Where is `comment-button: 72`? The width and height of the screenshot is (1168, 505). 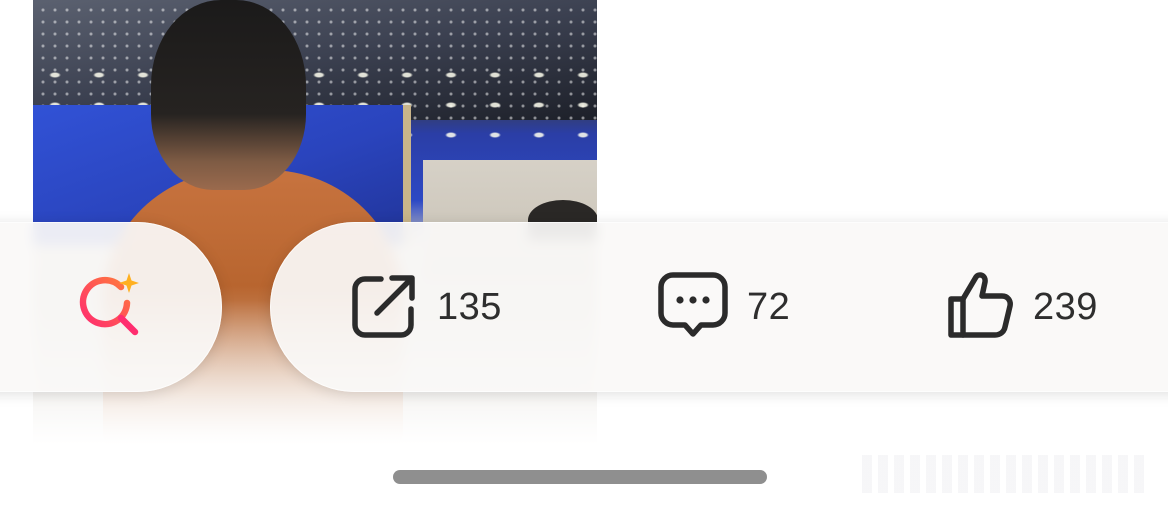
comment-button: 72 is located at coordinates (723, 307).